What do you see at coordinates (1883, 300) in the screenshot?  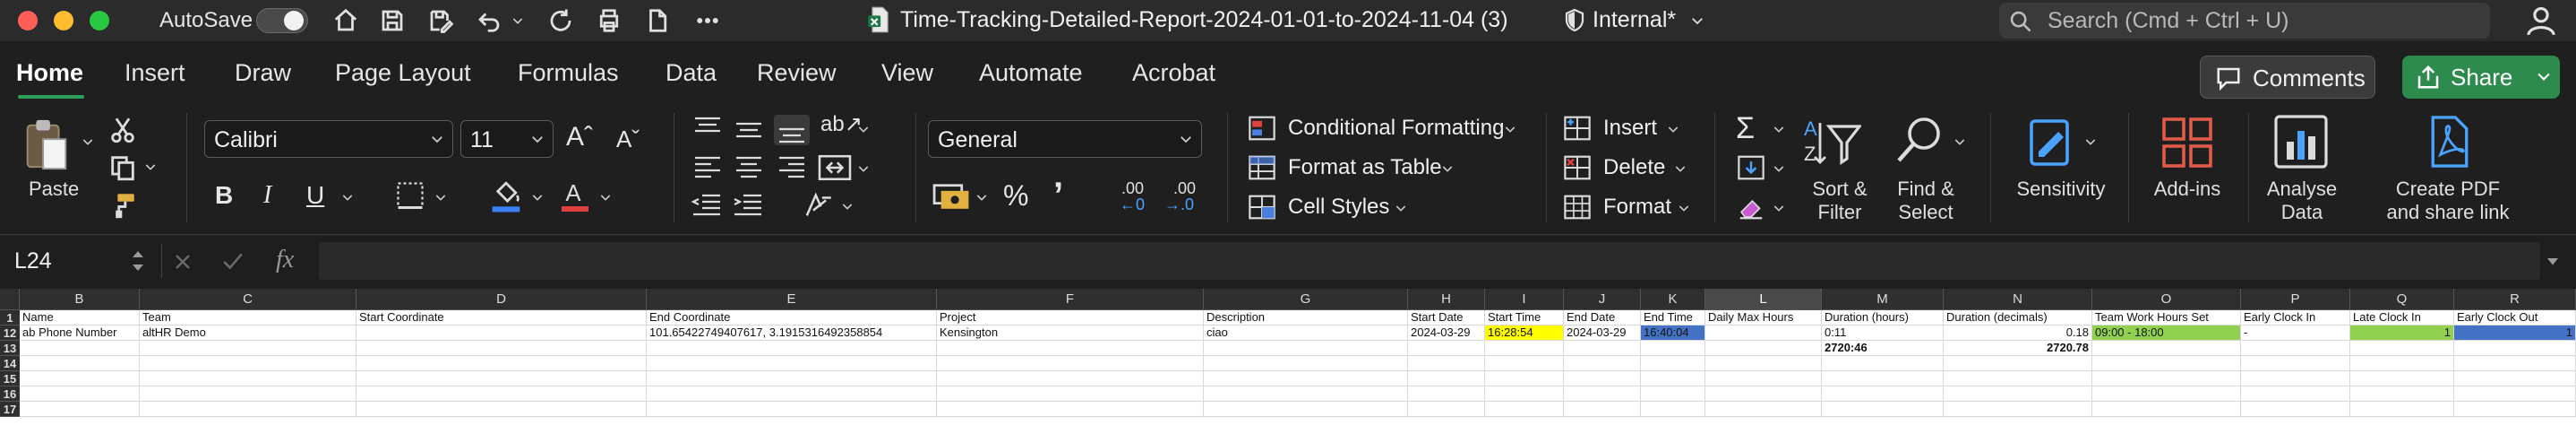 I see `column-header: M` at bounding box center [1883, 300].